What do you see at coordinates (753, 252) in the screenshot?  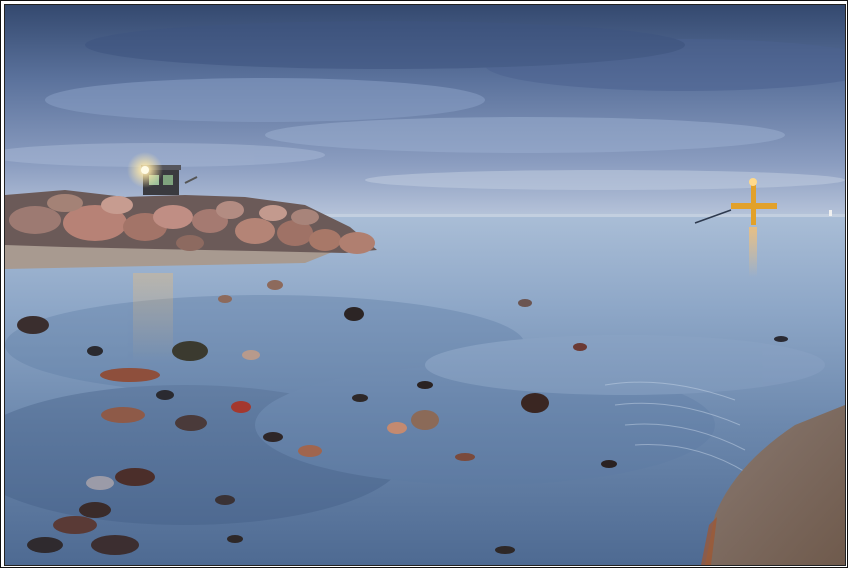 I see `buoy-reflection` at bounding box center [753, 252].